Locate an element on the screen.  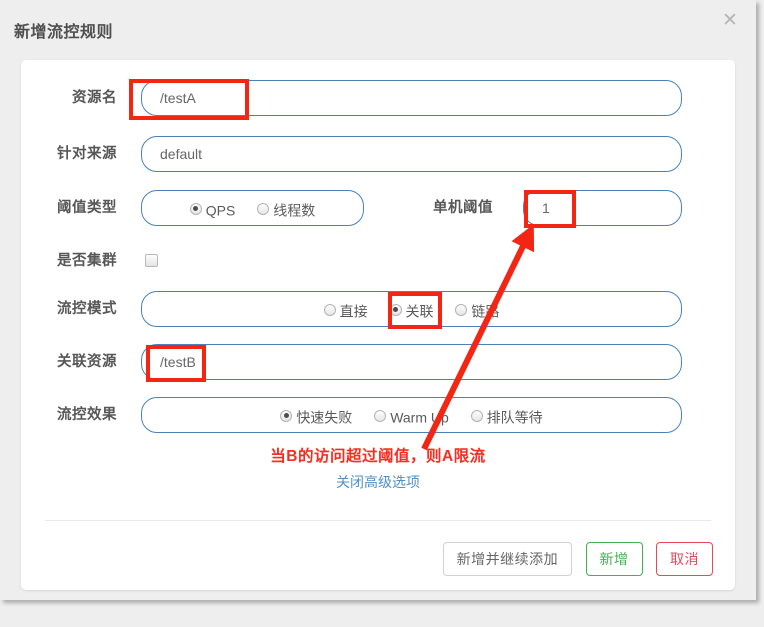
form-row-cluster: 是否集群 is located at coordinates (378, 261).